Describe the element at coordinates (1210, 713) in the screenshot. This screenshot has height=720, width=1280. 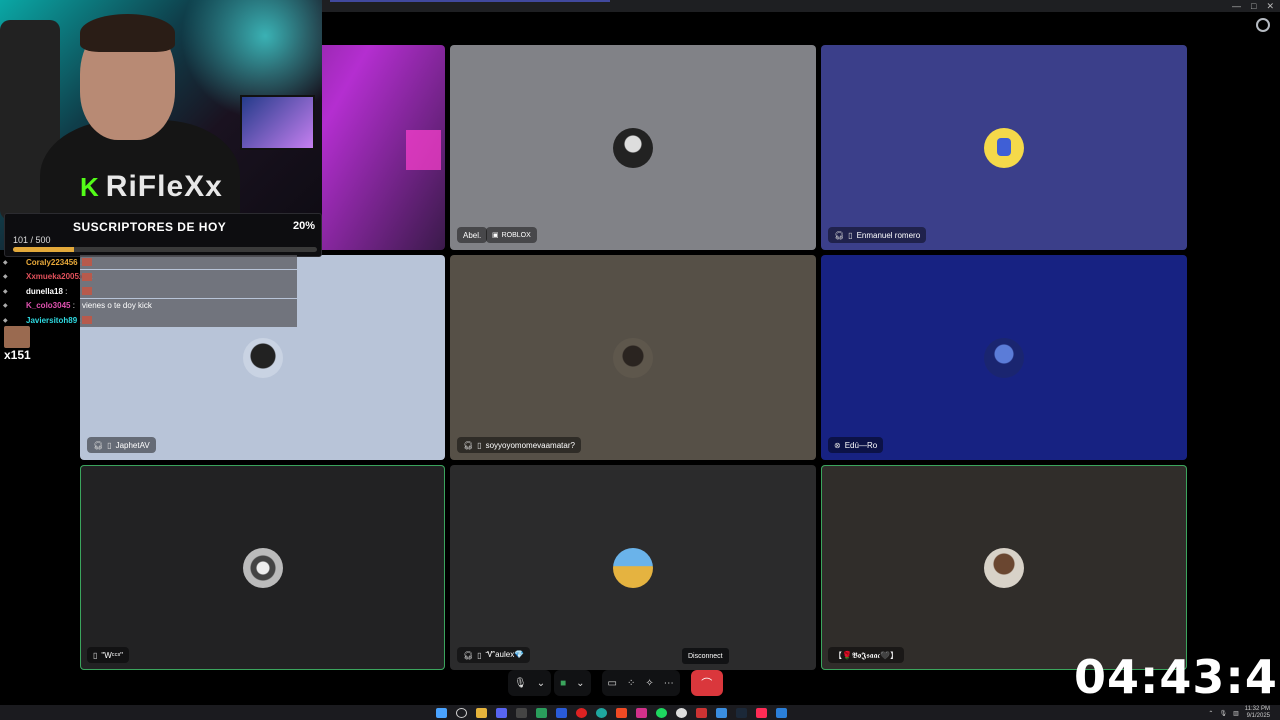
I see `chevron-up-icon: ⌃` at that location.